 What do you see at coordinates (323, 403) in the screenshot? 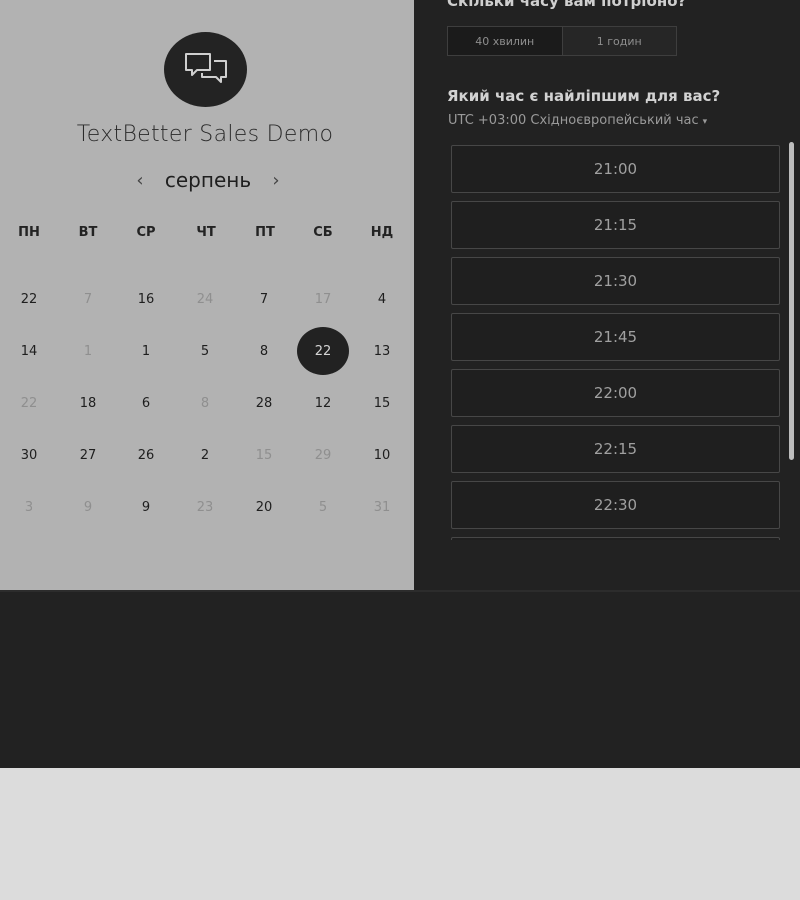
I see `calendar-day: 12` at bounding box center [323, 403].